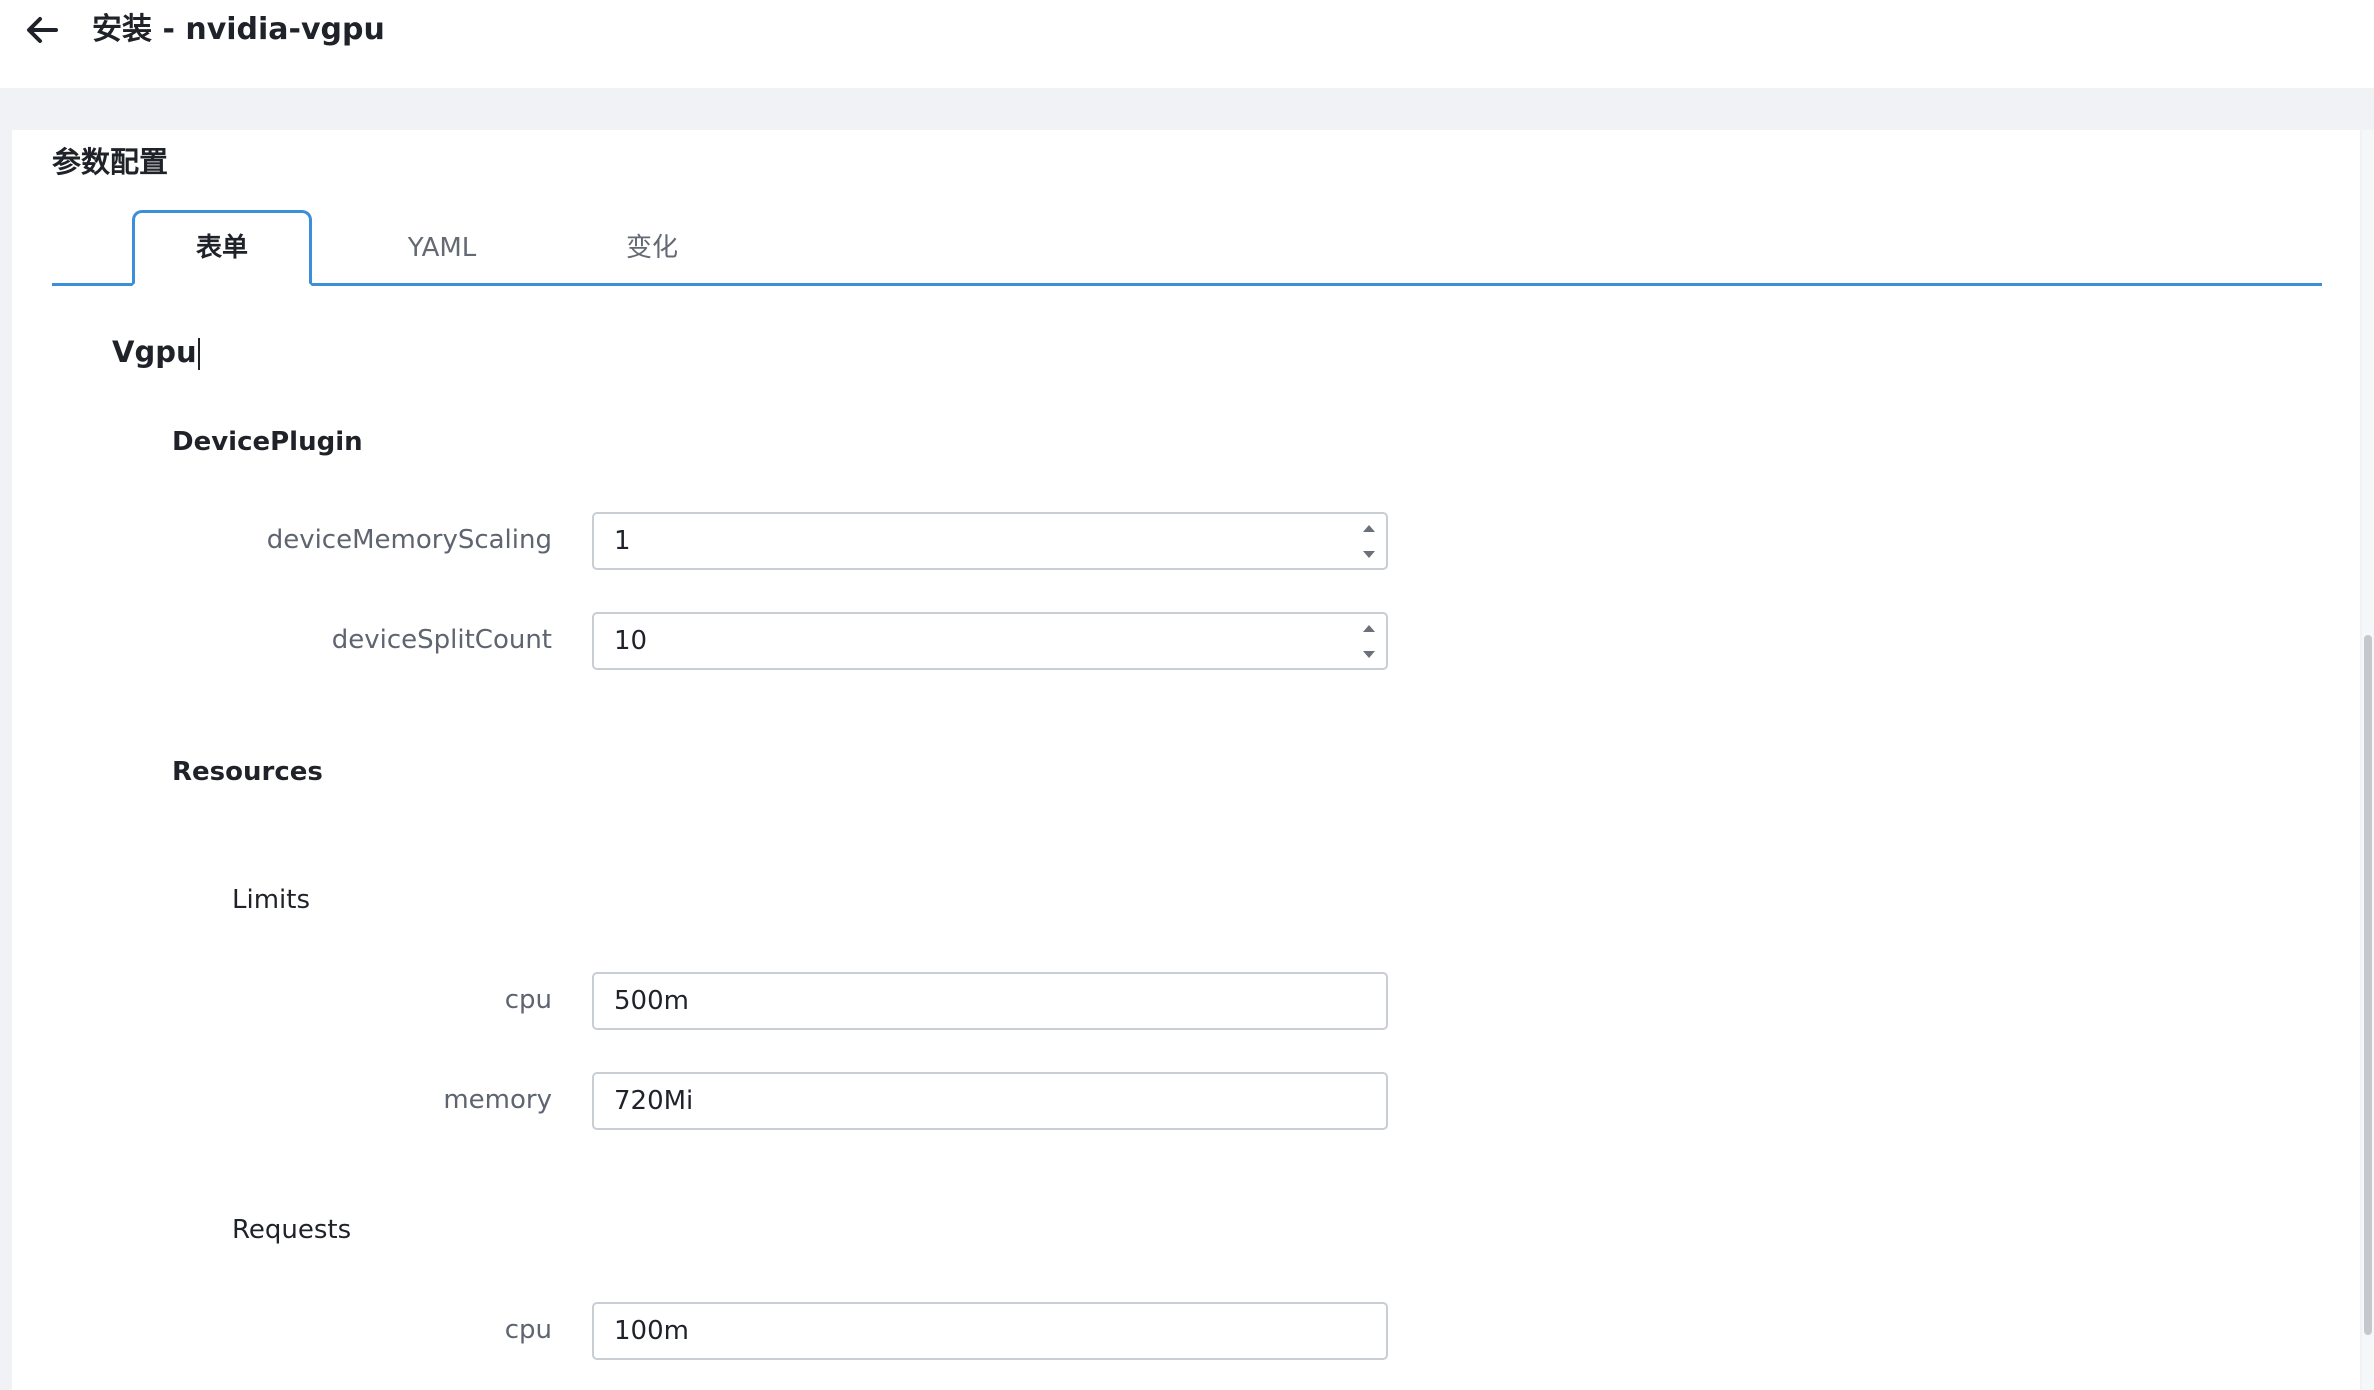  I want to click on device-split-count-field, so click(990, 641).